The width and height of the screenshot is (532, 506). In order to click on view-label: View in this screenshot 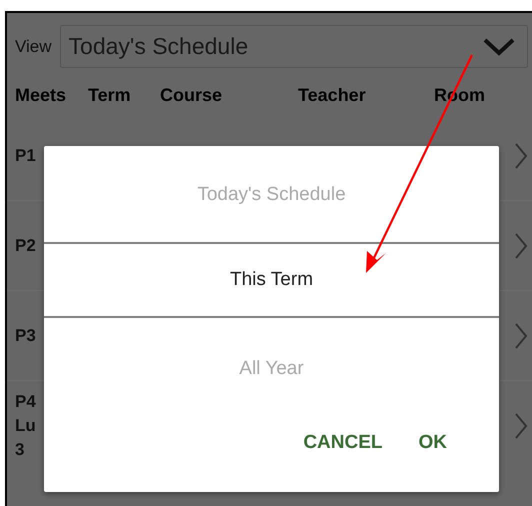, I will do `click(33, 46)`.